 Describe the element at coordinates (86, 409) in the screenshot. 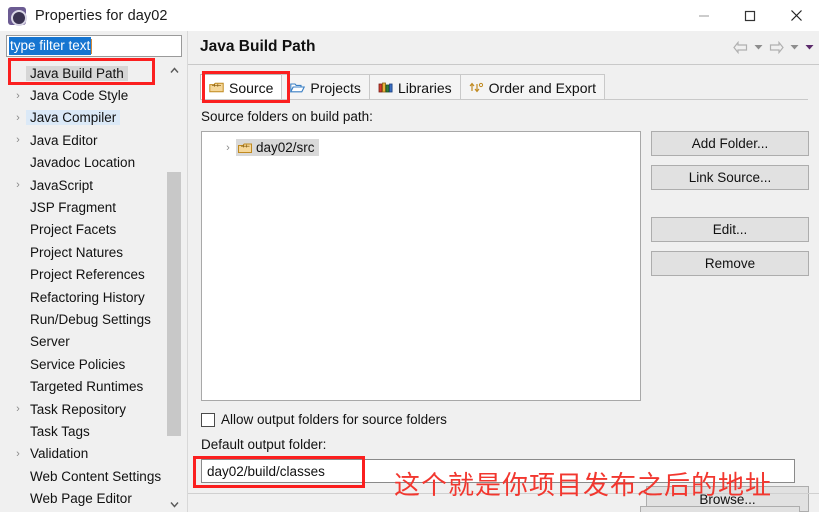

I see `sidebar-item-task-repository: › Task Repository` at that location.